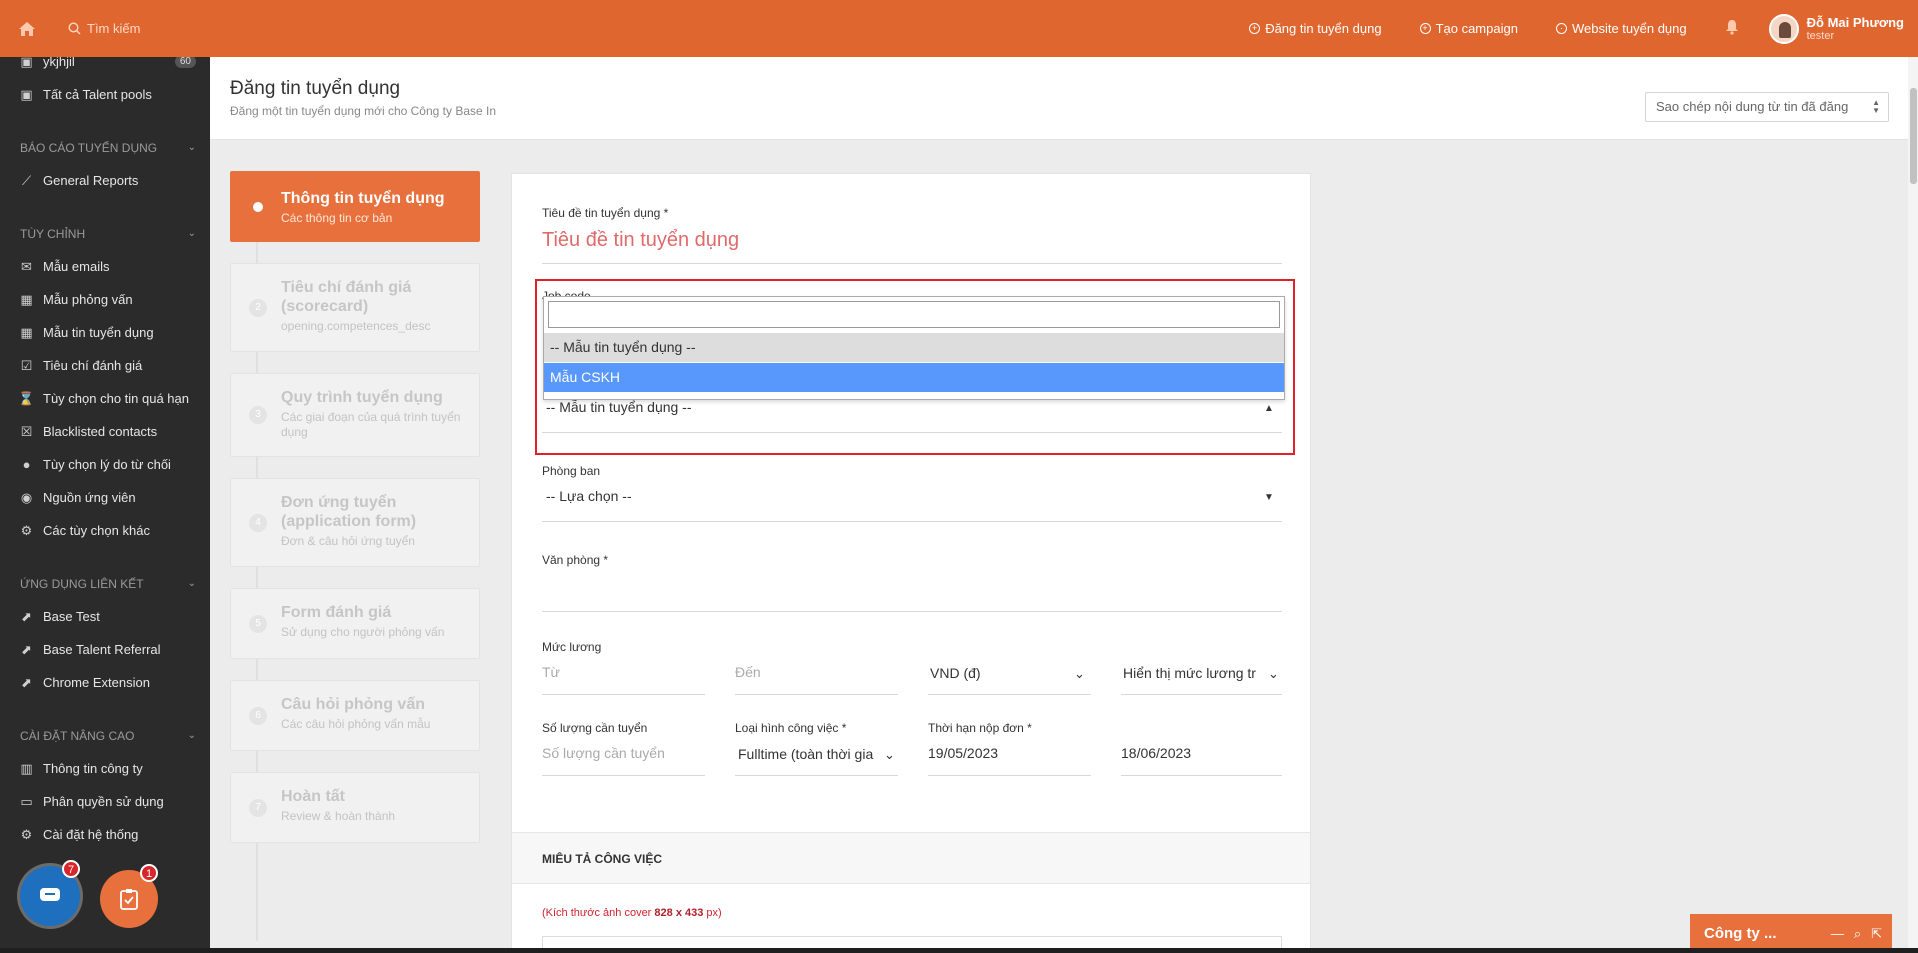 The width and height of the screenshot is (1918, 953). I want to click on job-type-select: Fulltime (toàn thời gia, so click(810, 754).